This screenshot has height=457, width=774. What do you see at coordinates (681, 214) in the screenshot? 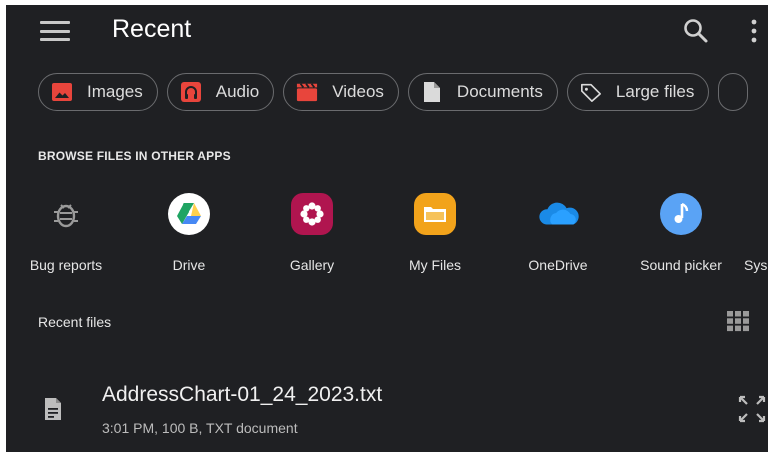
I see `music-note-icon` at bounding box center [681, 214].